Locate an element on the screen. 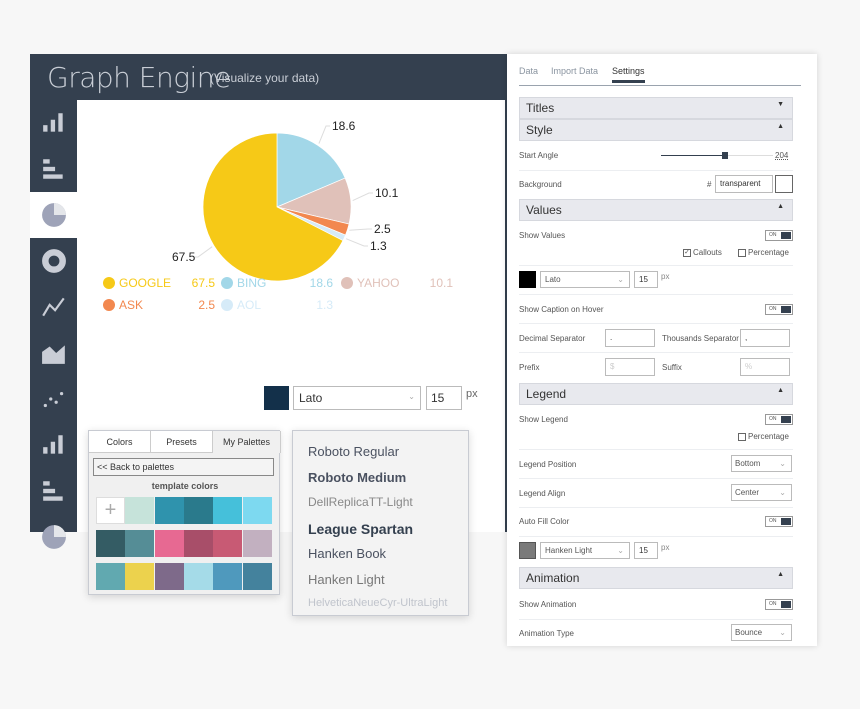  data-label: 2.5 is located at coordinates (382, 229).